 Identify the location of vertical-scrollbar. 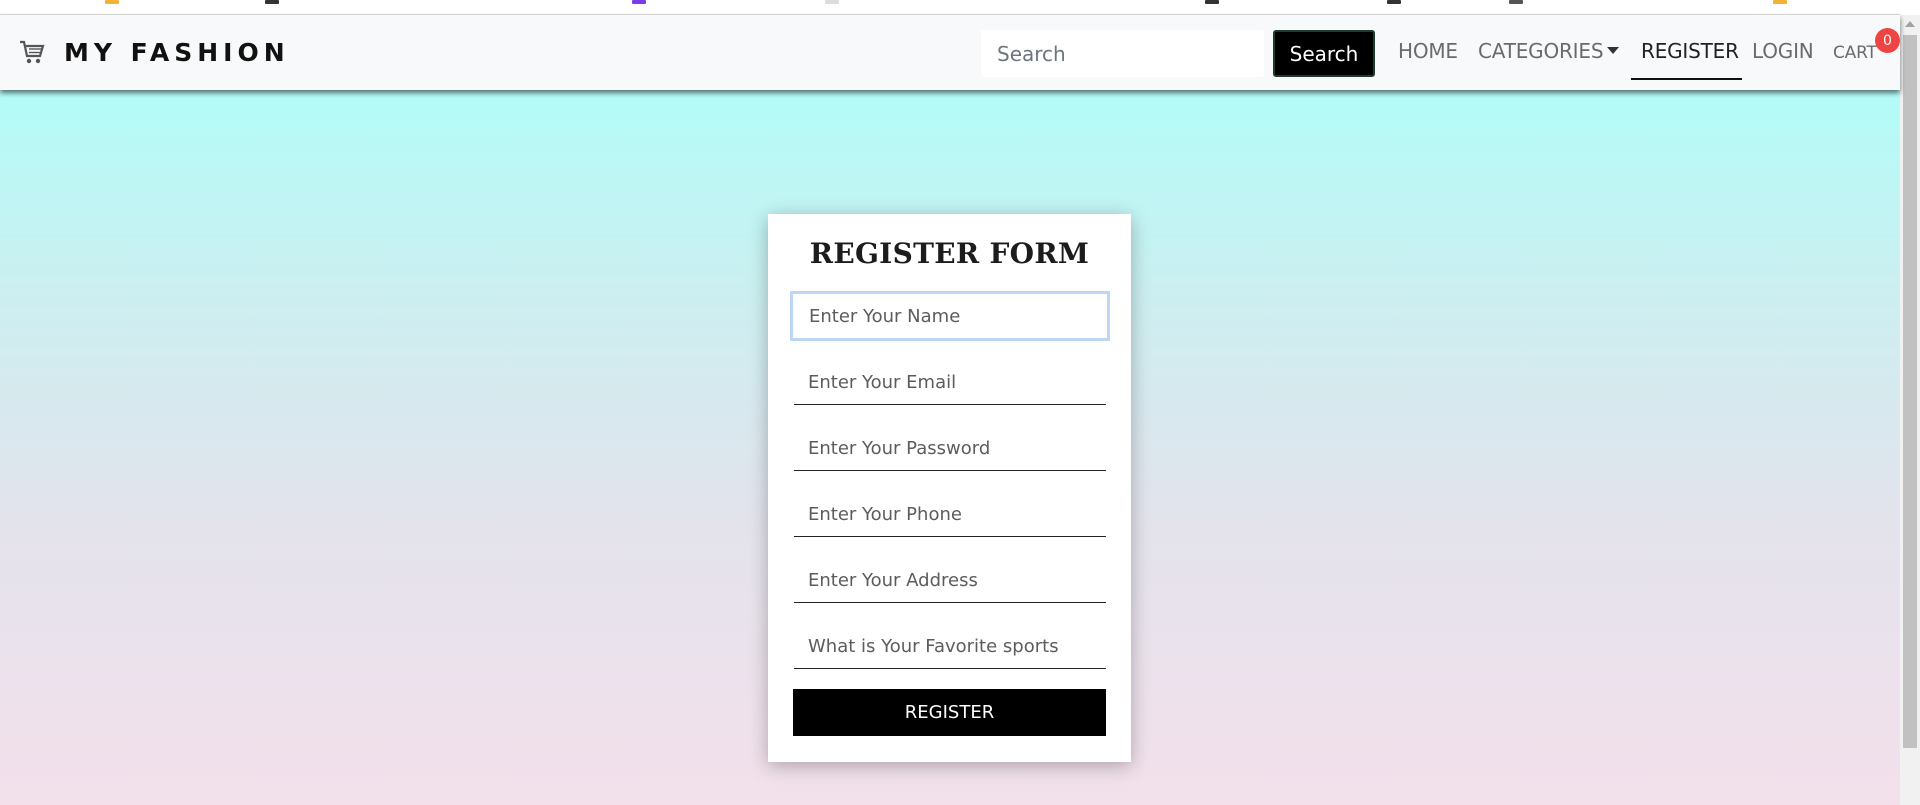
(1910, 410).